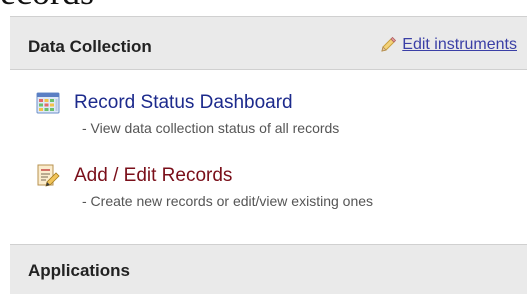 Image resolution: width=527 pixels, height=294 pixels. What do you see at coordinates (48, 103) in the screenshot?
I see `dashboard-grid-icon` at bounding box center [48, 103].